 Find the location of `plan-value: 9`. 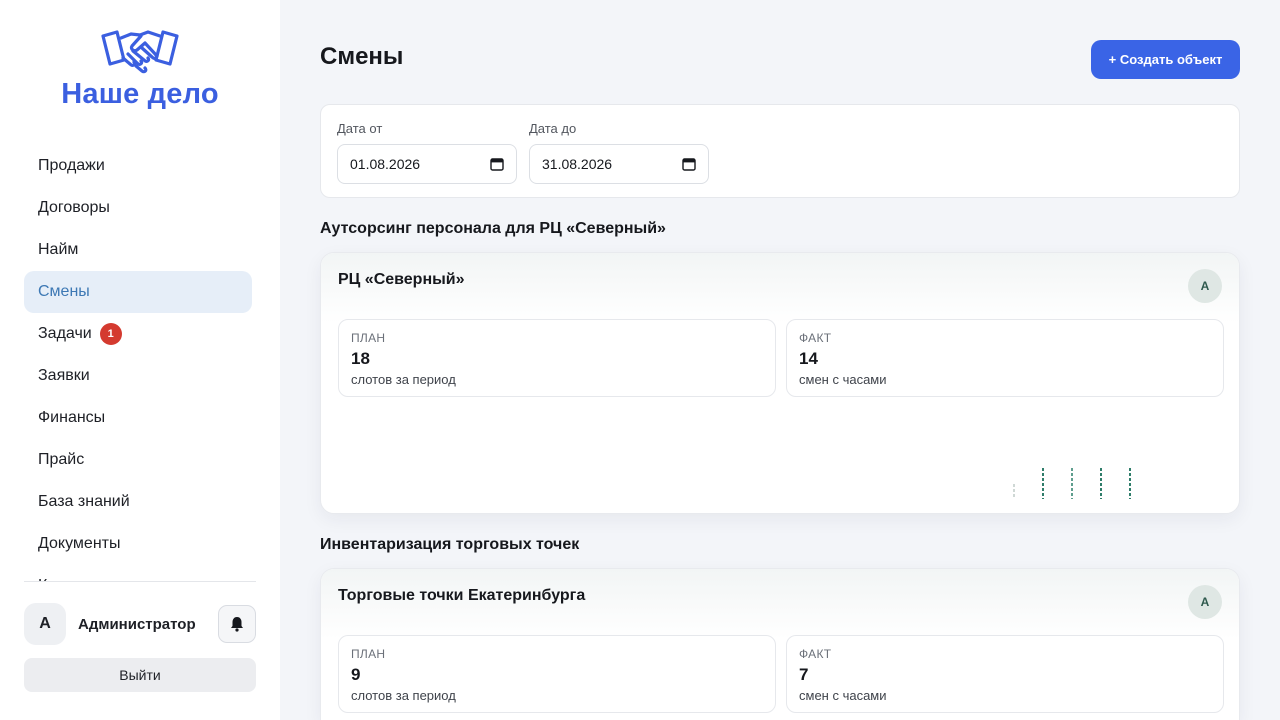

plan-value: 9 is located at coordinates (356, 674).